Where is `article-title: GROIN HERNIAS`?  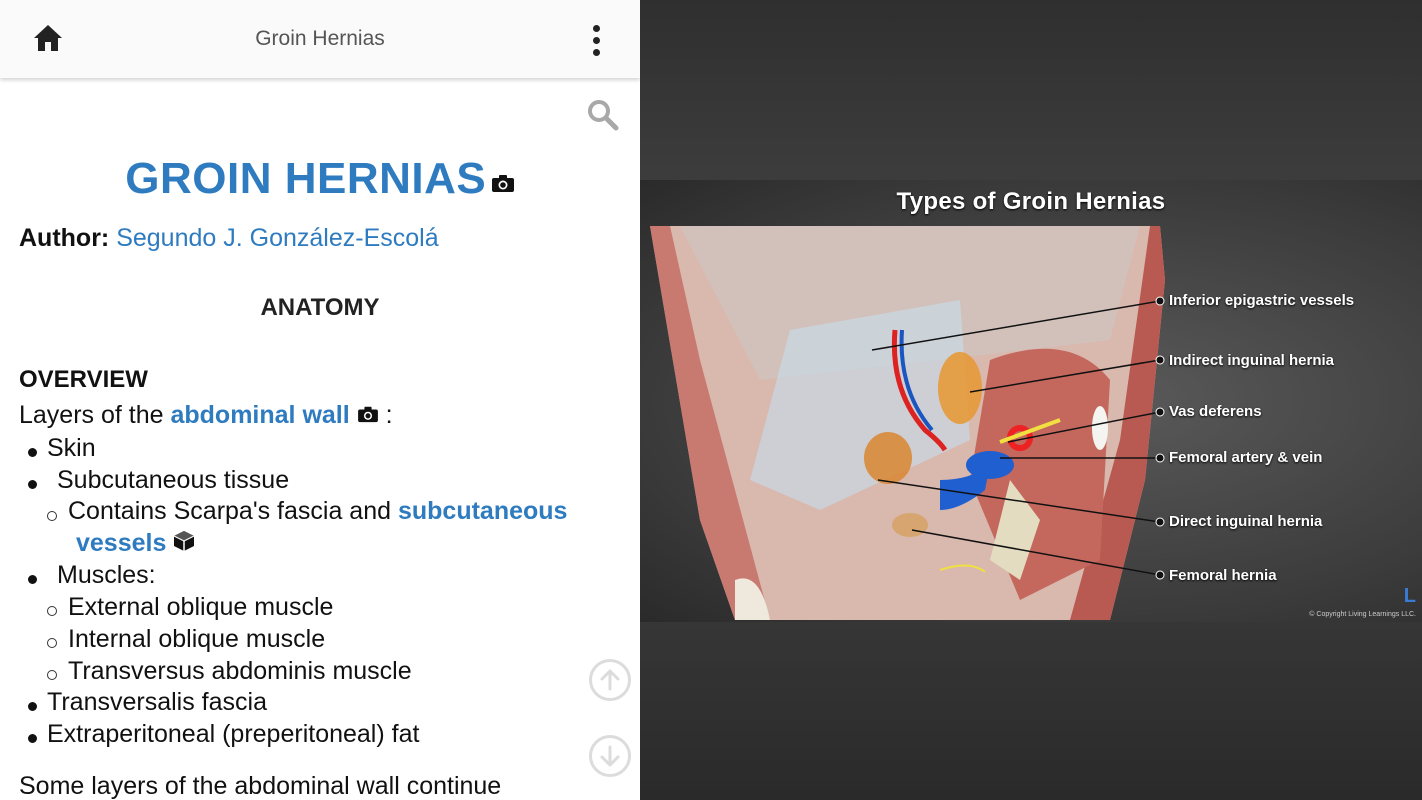
article-title: GROIN HERNIAS is located at coordinates (306, 178).